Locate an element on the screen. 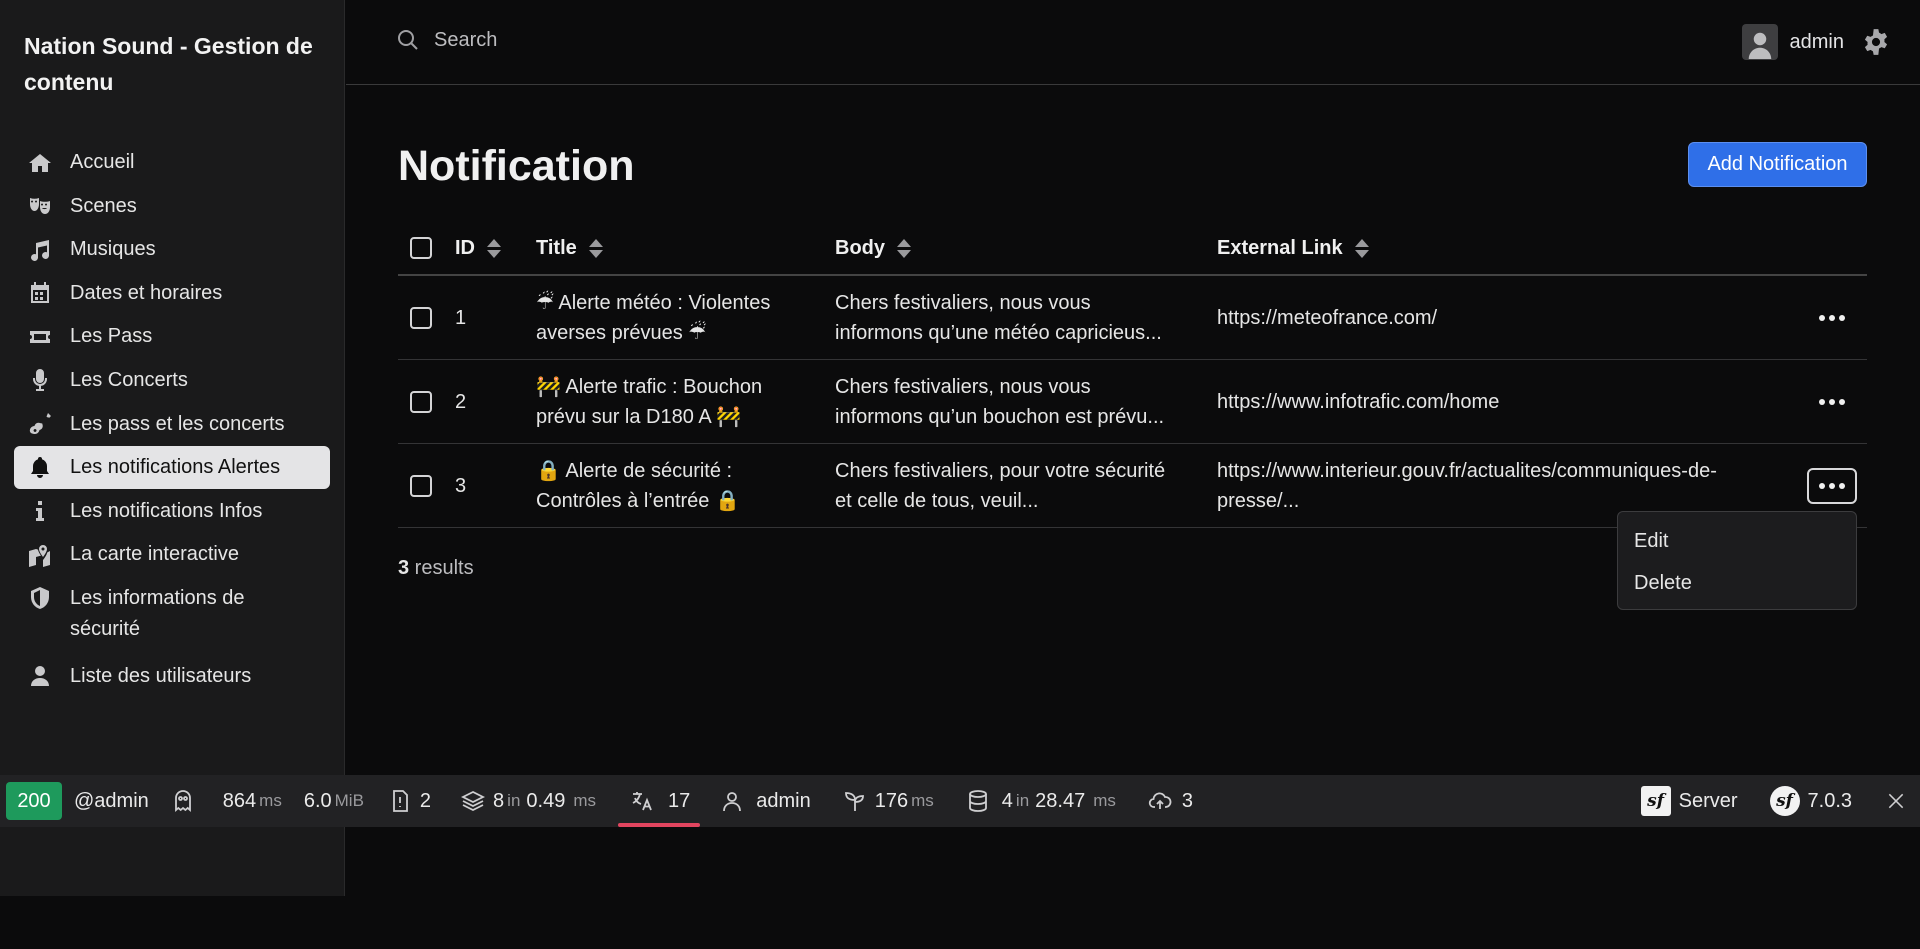 The height and width of the screenshot is (949, 1920). toolbar-ghost is located at coordinates (187, 801).